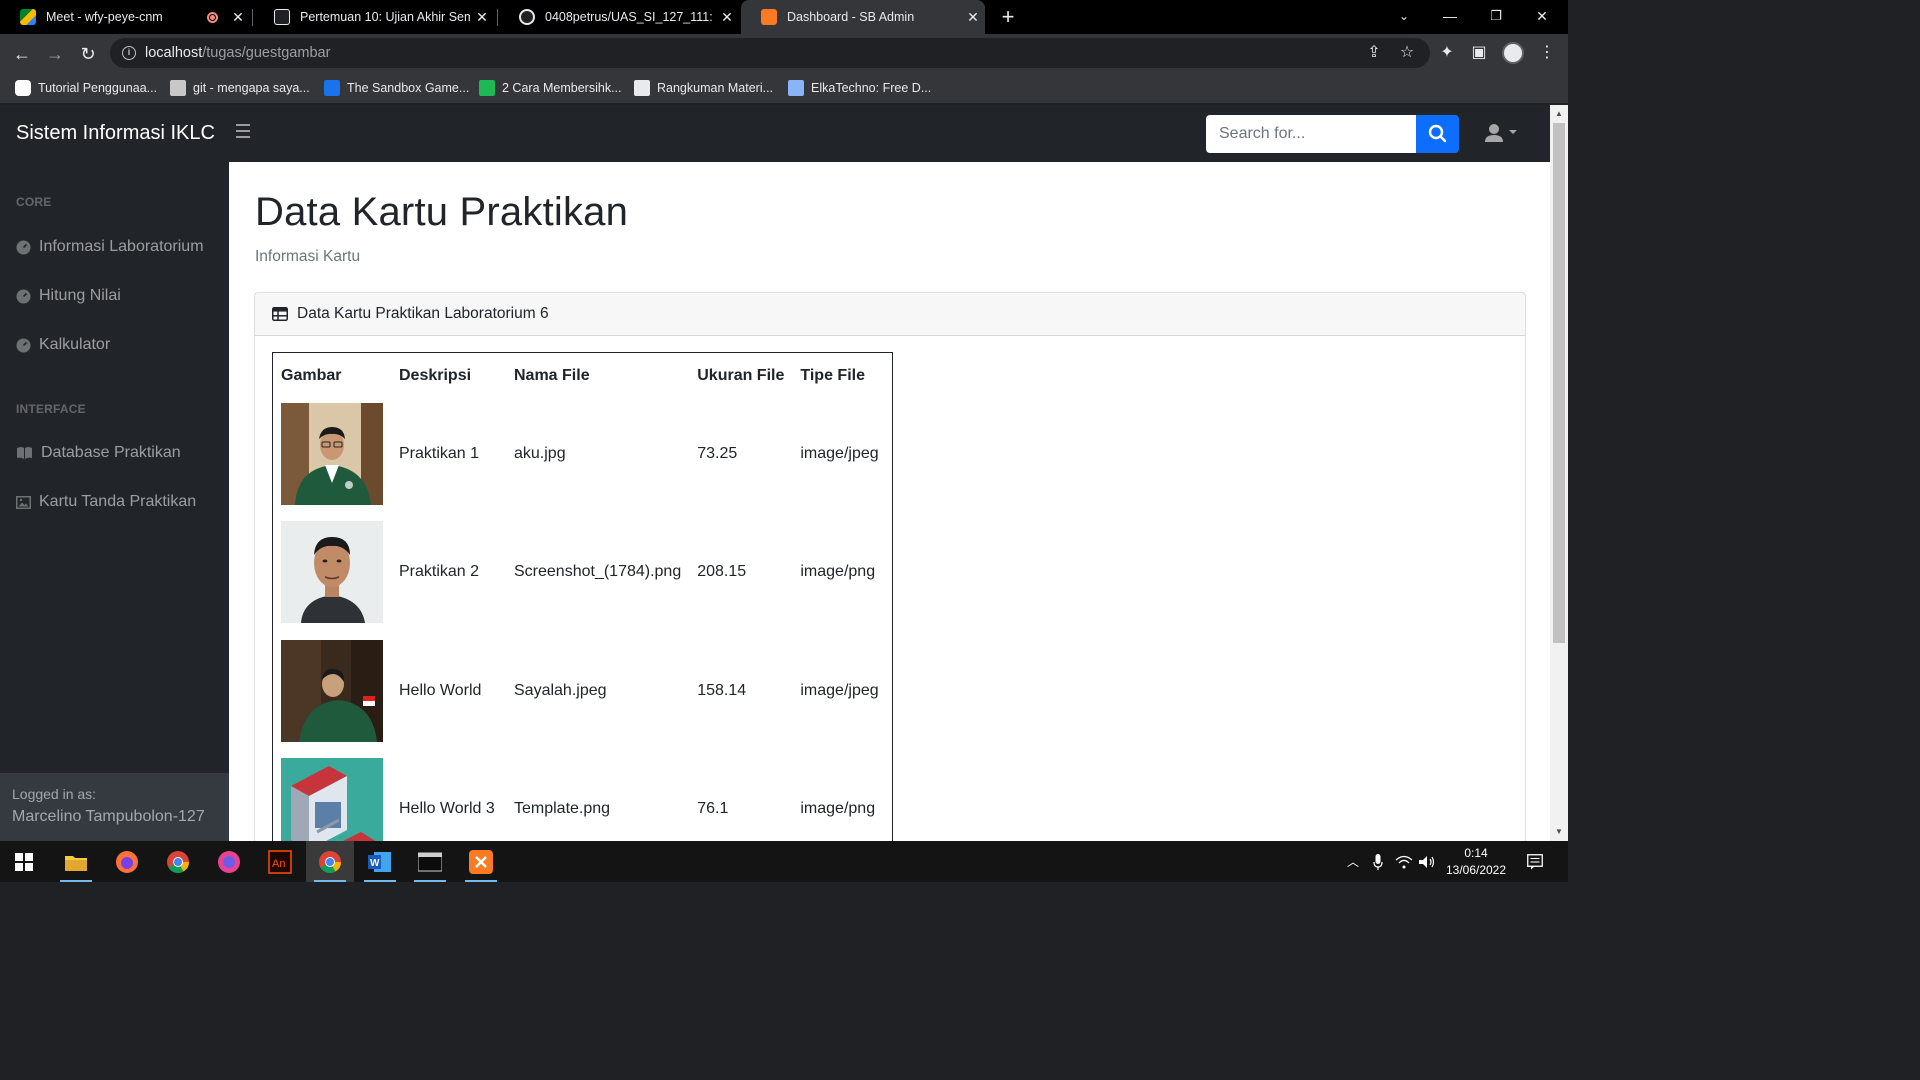  What do you see at coordinates (1496, 17) in the screenshot?
I see `restore-button: ❐` at bounding box center [1496, 17].